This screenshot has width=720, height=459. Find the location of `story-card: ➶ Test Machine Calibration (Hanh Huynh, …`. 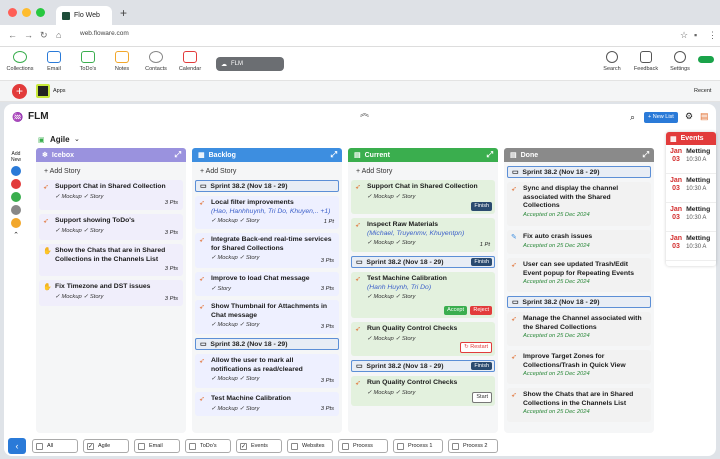

story-card: ➶ Test Machine Calibration (Hanh Huynh, … is located at coordinates (423, 295).